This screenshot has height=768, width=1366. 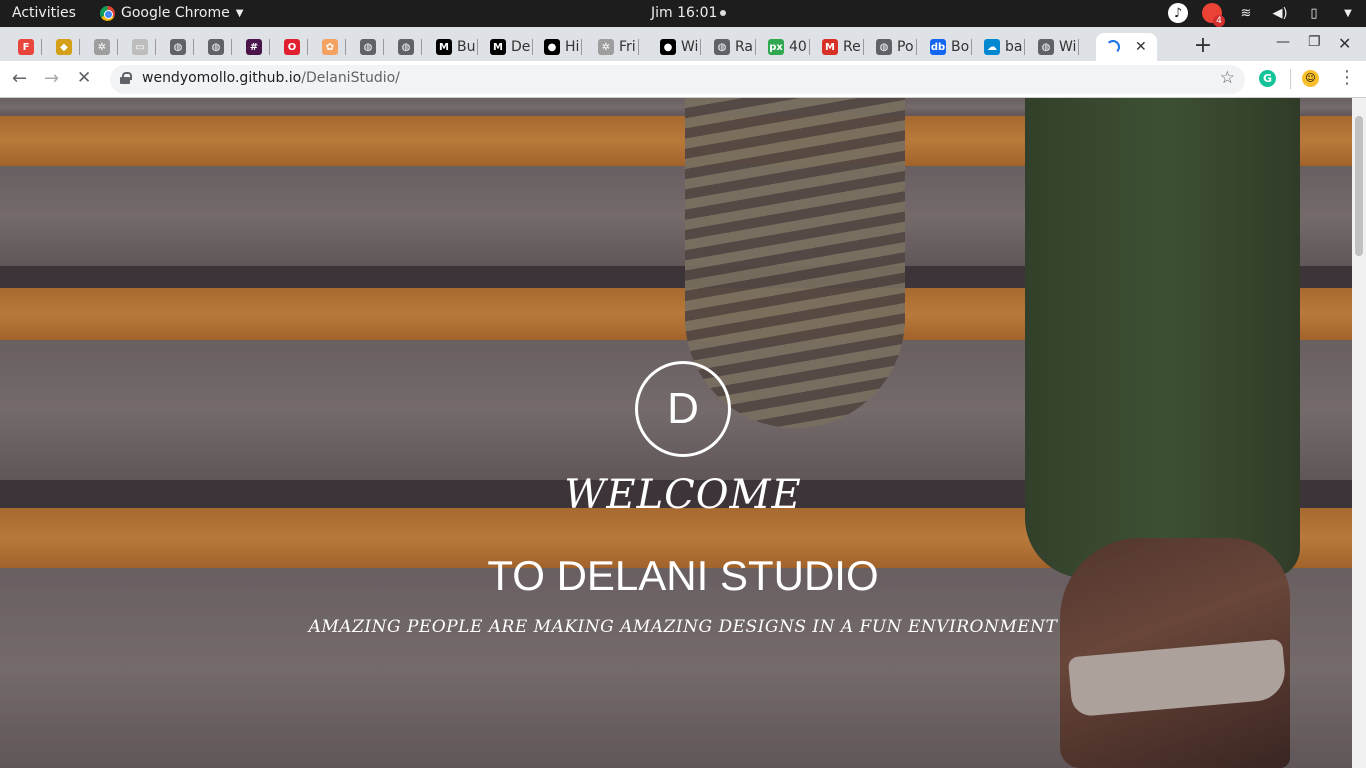 What do you see at coordinates (126, 78) in the screenshot?
I see `lock-icon` at bounding box center [126, 78].